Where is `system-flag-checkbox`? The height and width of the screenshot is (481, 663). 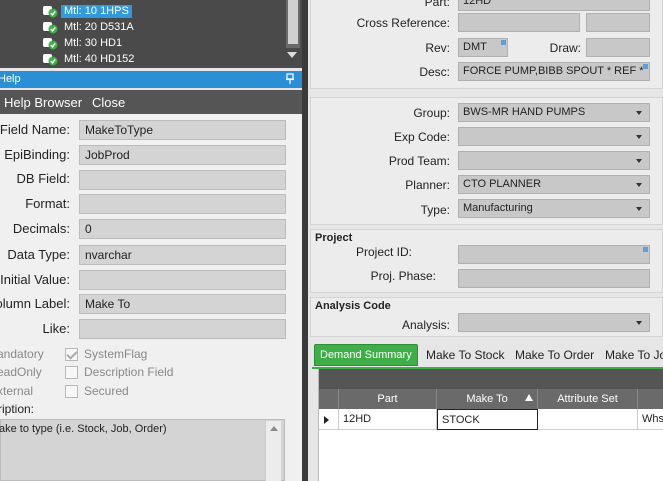
system-flag-checkbox is located at coordinates (71, 354).